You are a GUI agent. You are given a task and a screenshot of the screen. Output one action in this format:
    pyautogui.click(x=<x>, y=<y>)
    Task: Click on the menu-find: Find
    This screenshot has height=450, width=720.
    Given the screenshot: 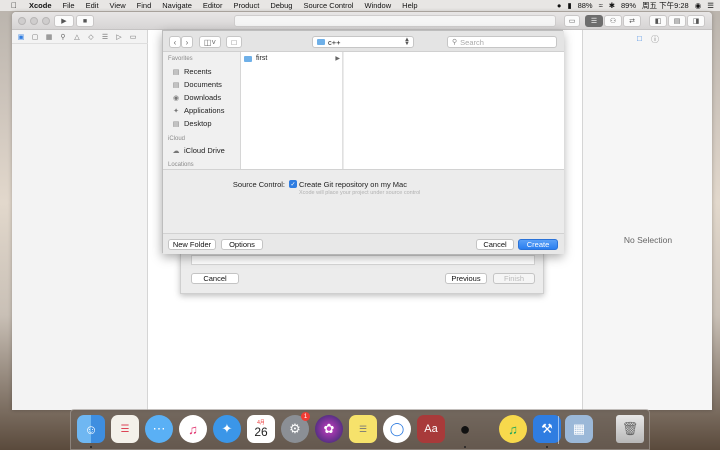 What is the action you would take?
    pyautogui.click(x=144, y=5)
    